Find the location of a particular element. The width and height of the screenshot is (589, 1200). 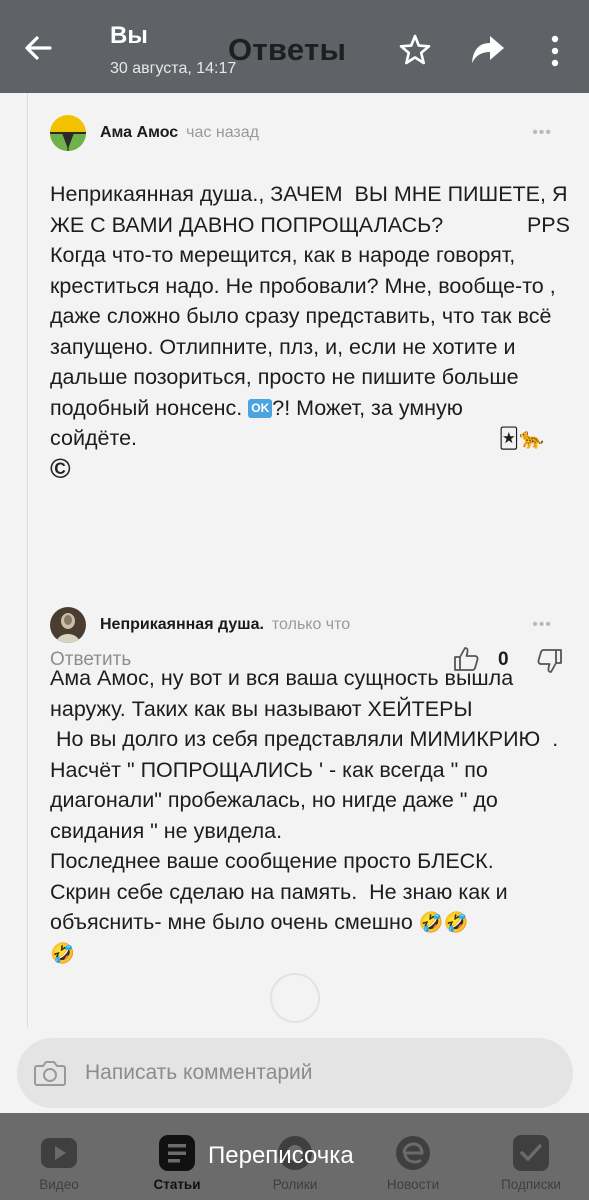

share-arrow-icon is located at coordinates (488, 50).